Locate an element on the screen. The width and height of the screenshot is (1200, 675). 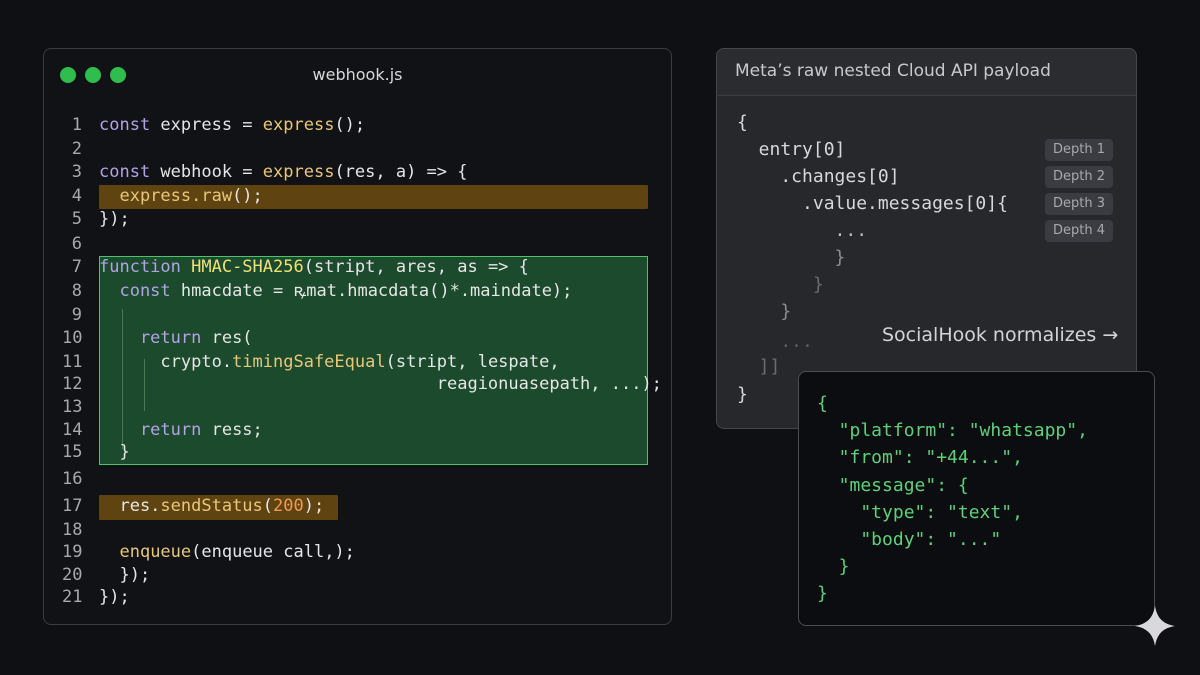
code-text: const webhook = express(res, a) => { is located at coordinates (283, 172).